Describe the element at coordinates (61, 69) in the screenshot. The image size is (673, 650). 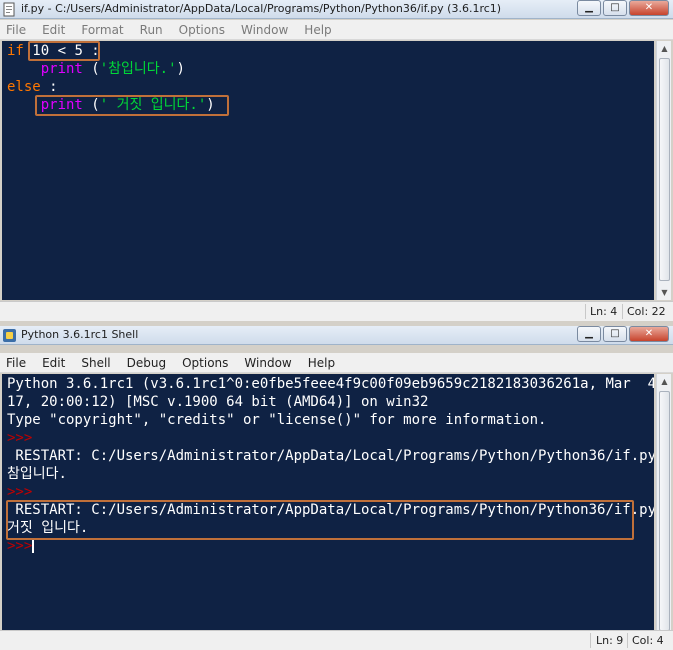
I see `print-builtin: print` at that location.